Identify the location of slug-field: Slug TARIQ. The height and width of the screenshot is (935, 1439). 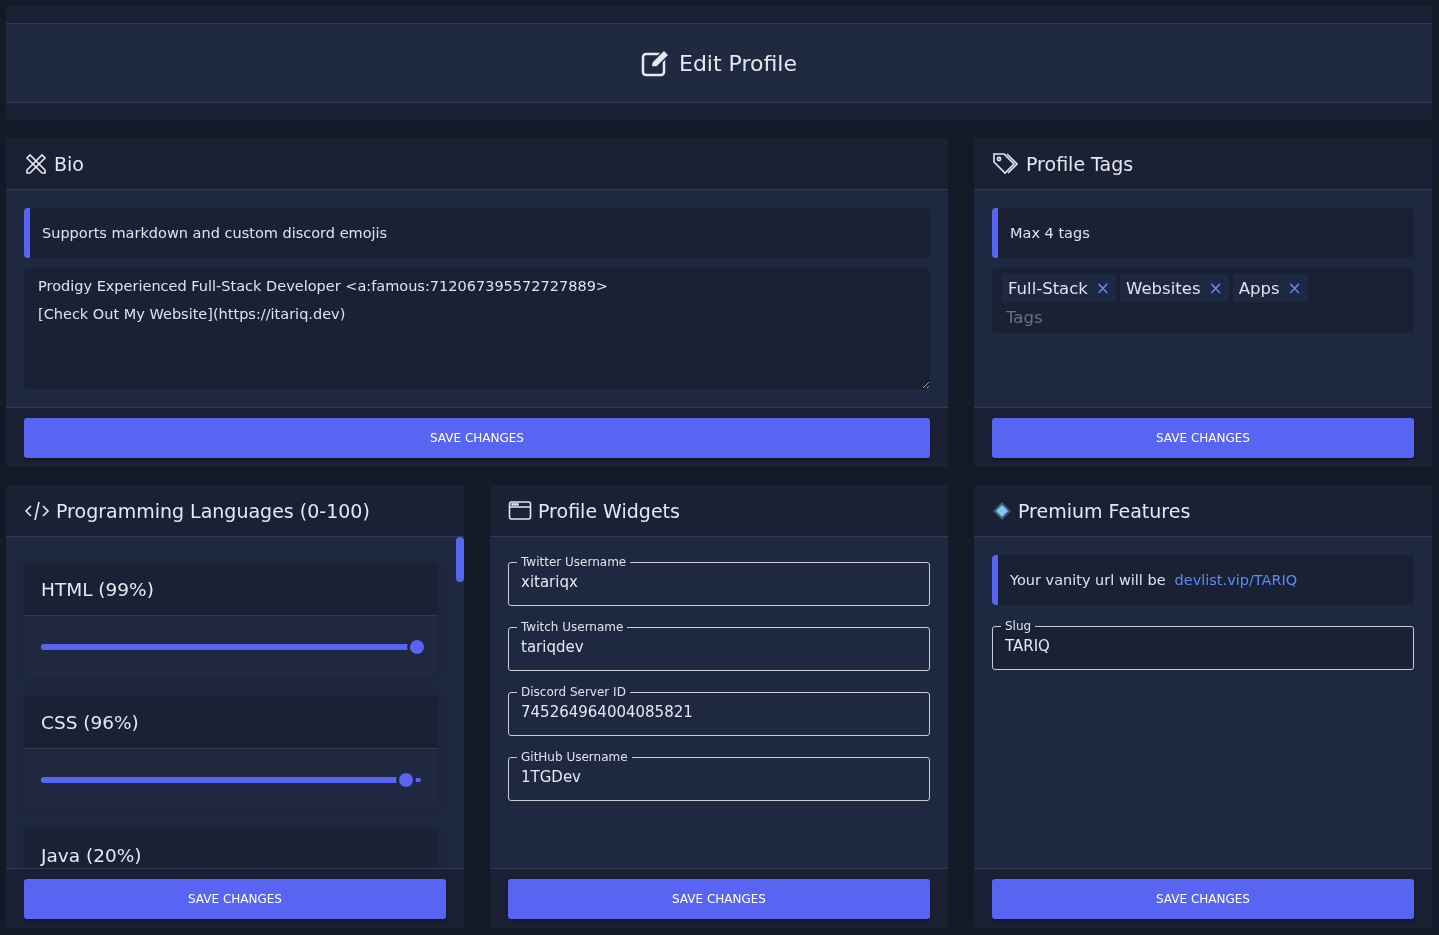
(1203, 644).